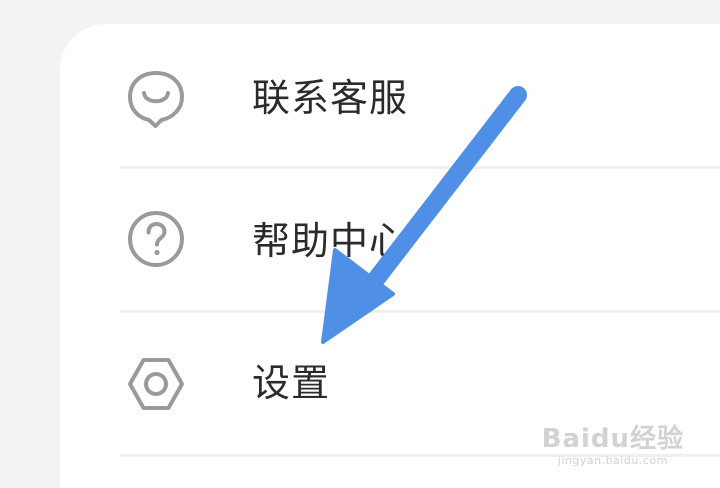 The height and width of the screenshot is (488, 720). What do you see at coordinates (612, 439) in the screenshot?
I see `watermark-brand: Baidu经验` at bounding box center [612, 439].